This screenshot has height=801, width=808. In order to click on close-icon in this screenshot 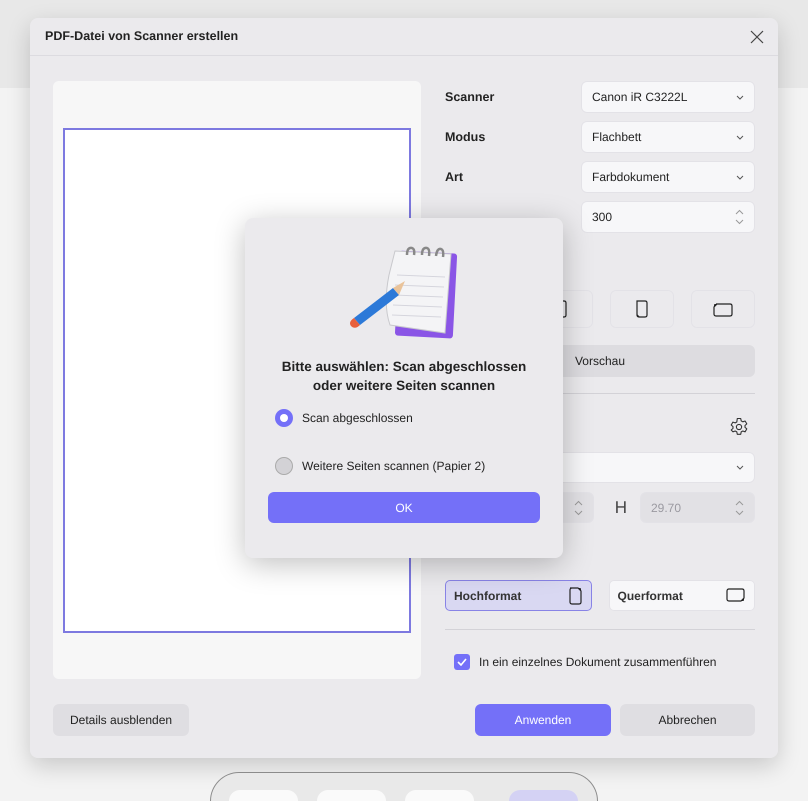, I will do `click(757, 37)`.